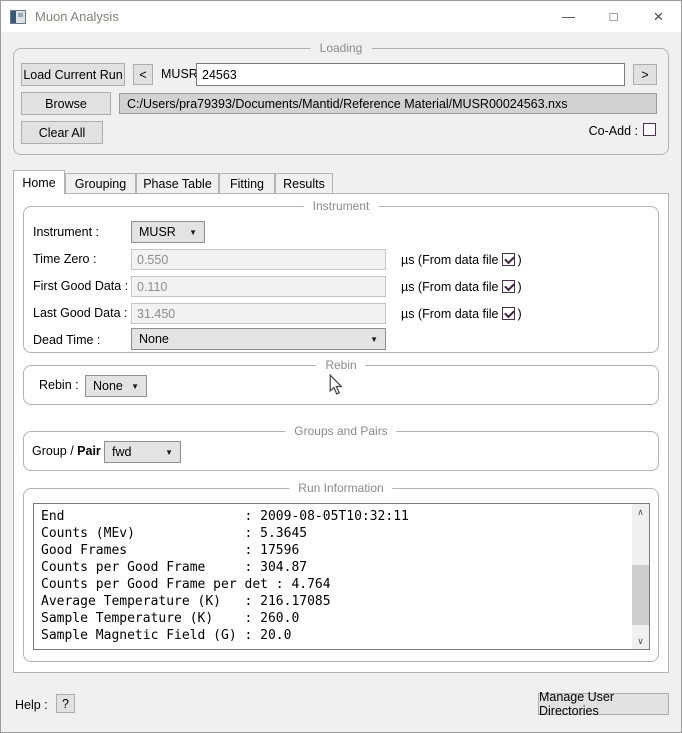  Describe the element at coordinates (80, 313) in the screenshot. I see `last-good-data-label: Last Good Data :` at that location.